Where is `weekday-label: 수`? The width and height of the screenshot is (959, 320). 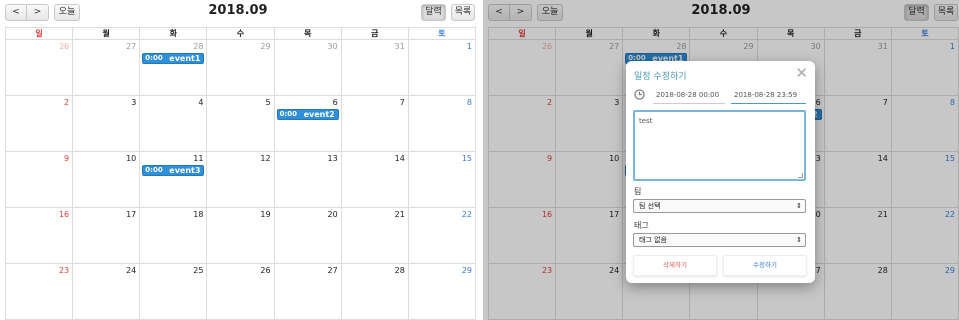 weekday-label: 수 is located at coordinates (241, 34).